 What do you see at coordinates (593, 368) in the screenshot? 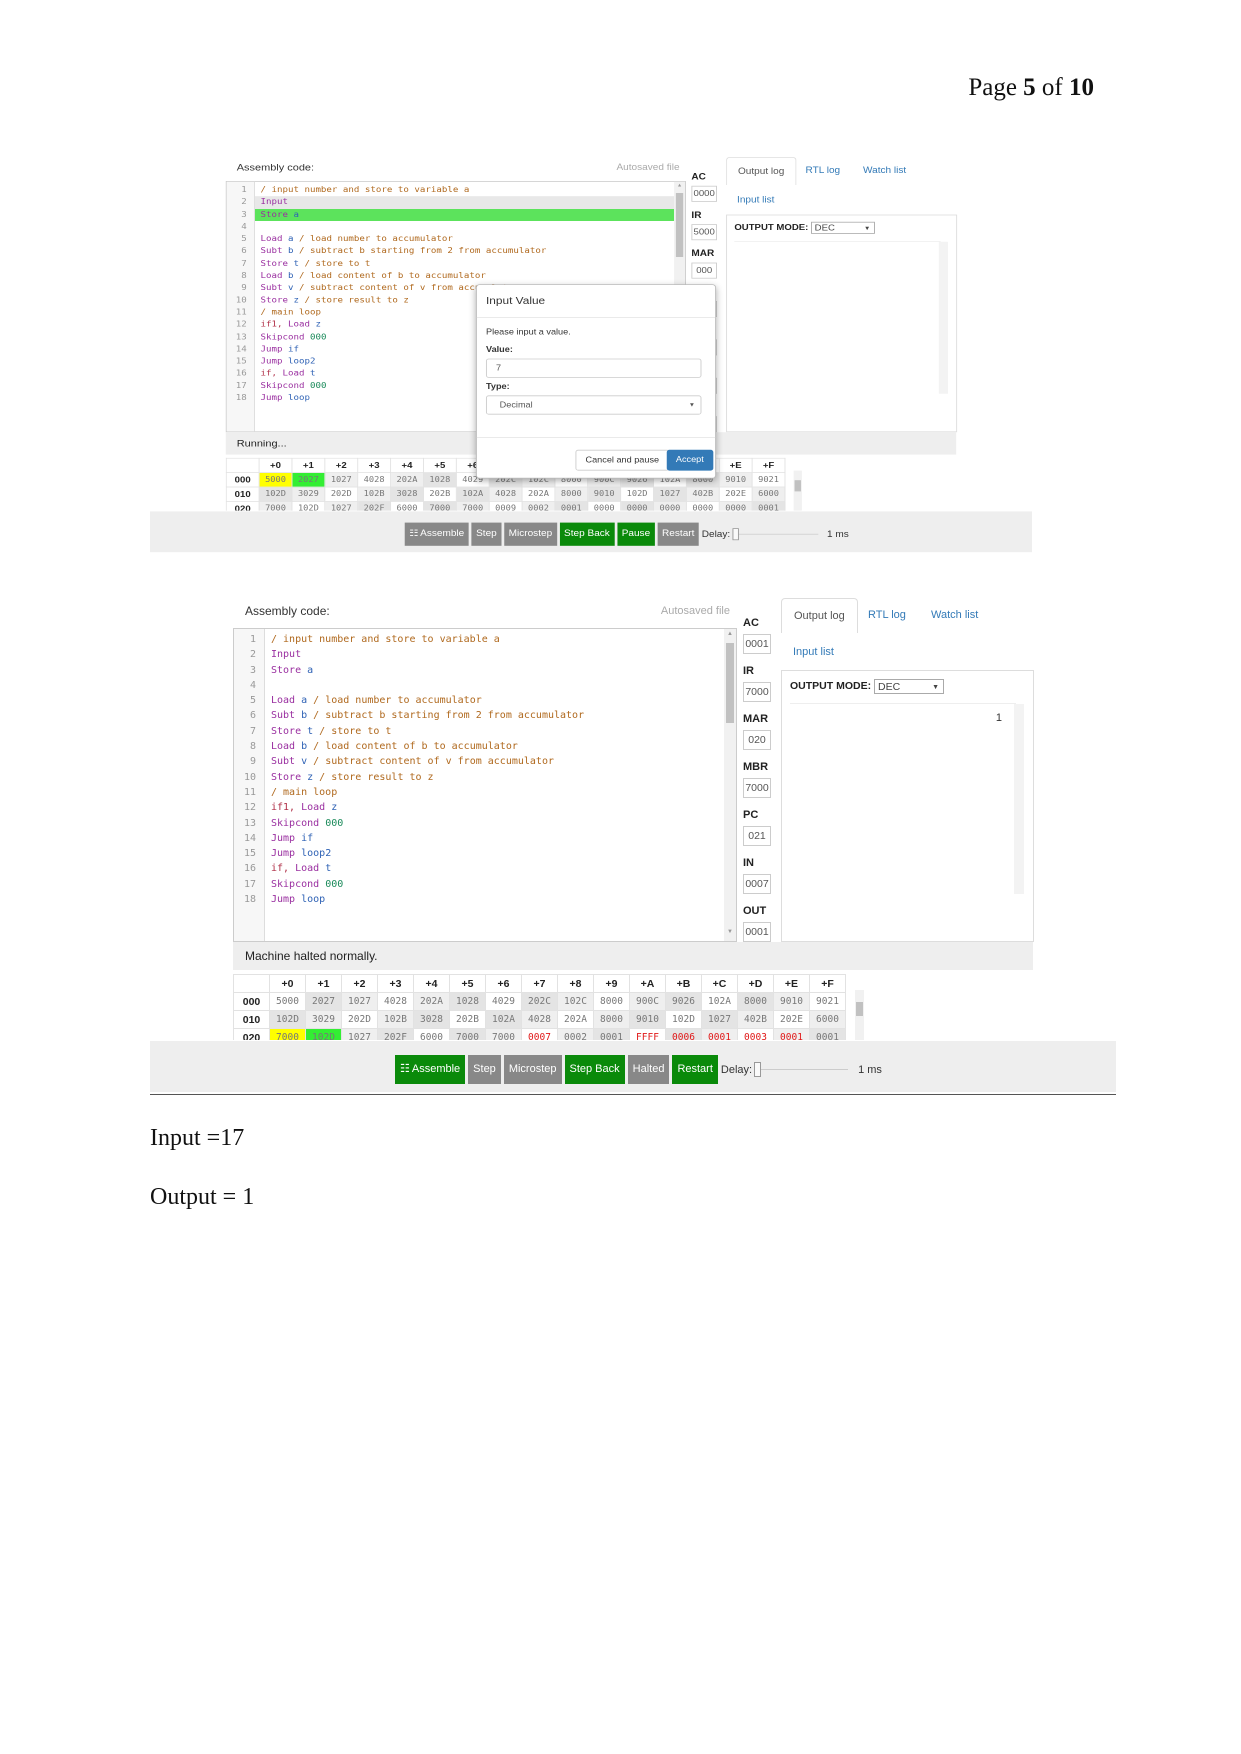
I see `value-input: 7` at bounding box center [593, 368].